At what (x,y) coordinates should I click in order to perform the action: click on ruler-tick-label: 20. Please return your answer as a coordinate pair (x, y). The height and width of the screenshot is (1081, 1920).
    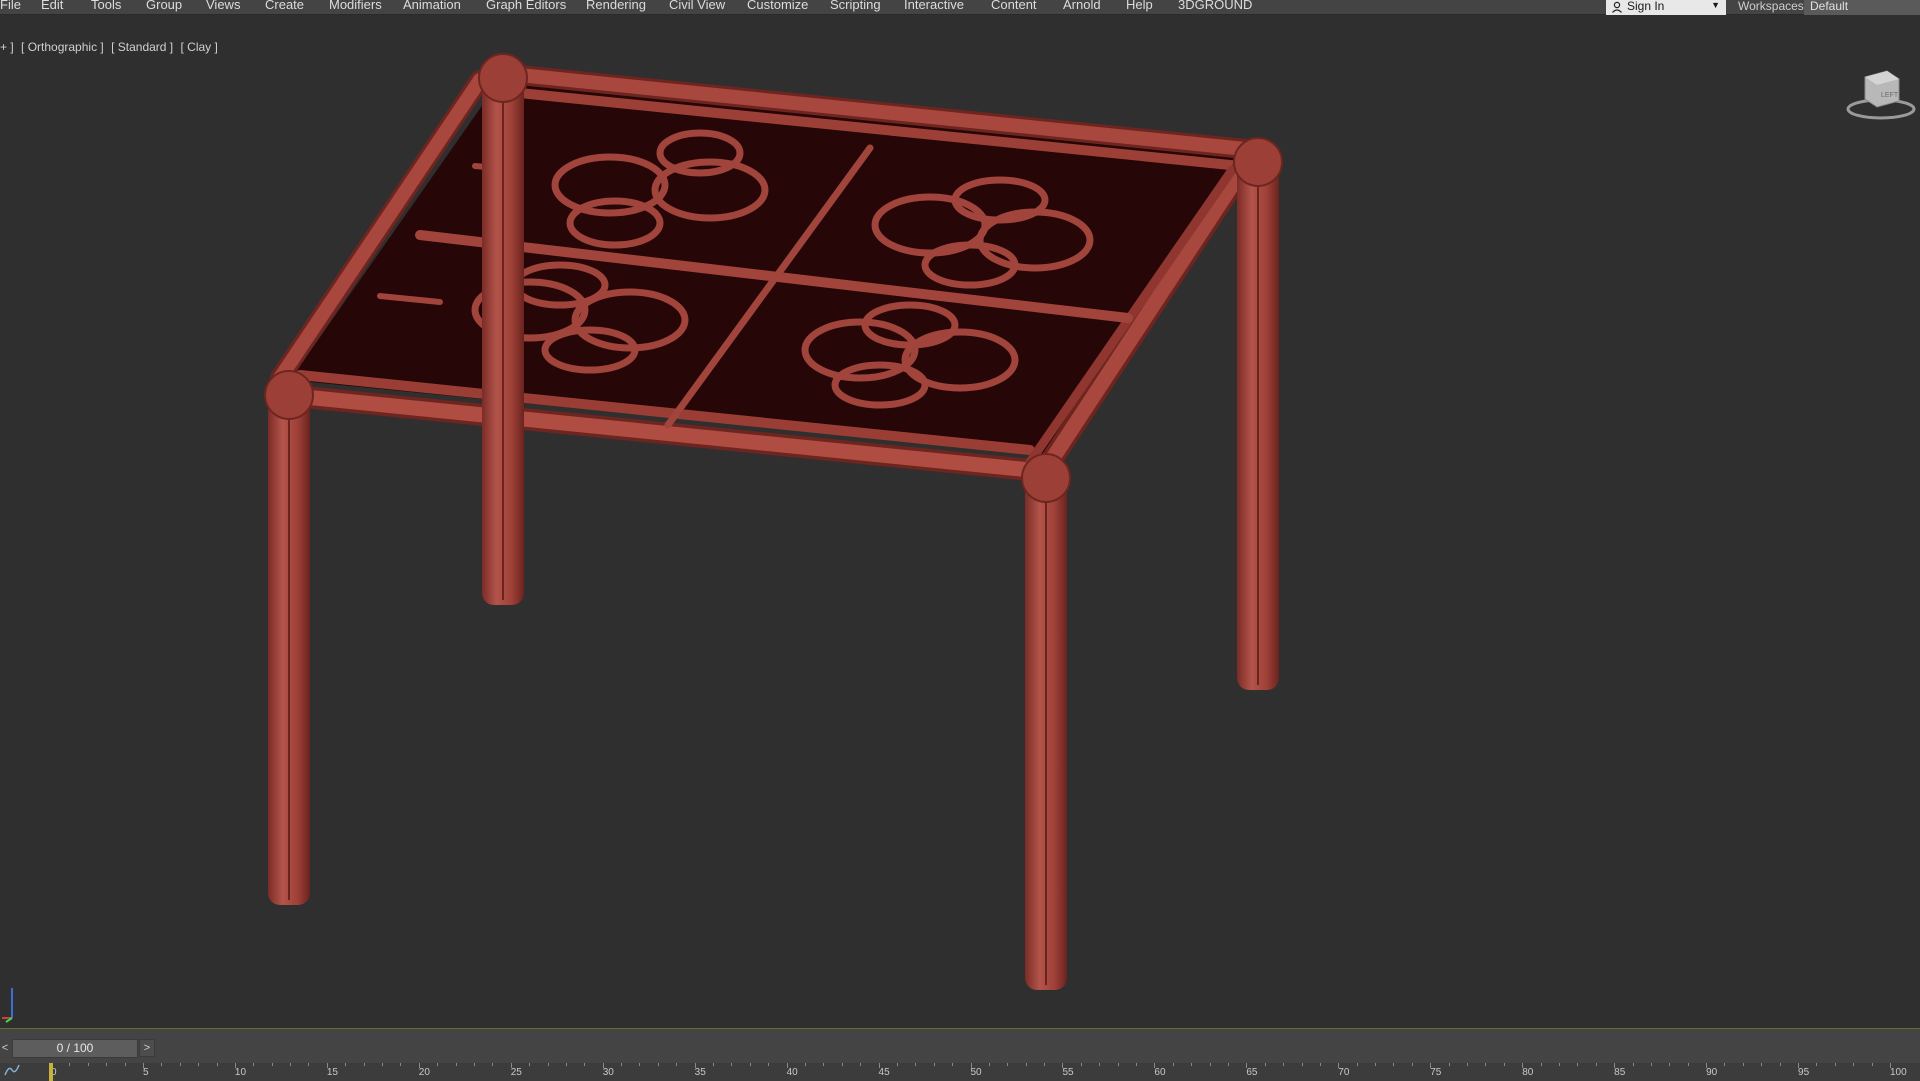
    Looking at the image, I should click on (424, 1072).